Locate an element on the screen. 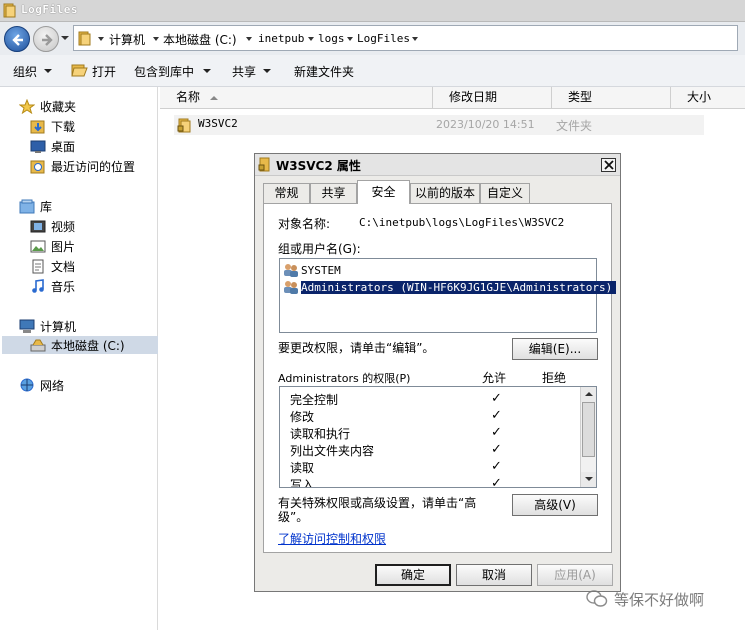  nav-computer: 计算机 is located at coordinates (47, 326).